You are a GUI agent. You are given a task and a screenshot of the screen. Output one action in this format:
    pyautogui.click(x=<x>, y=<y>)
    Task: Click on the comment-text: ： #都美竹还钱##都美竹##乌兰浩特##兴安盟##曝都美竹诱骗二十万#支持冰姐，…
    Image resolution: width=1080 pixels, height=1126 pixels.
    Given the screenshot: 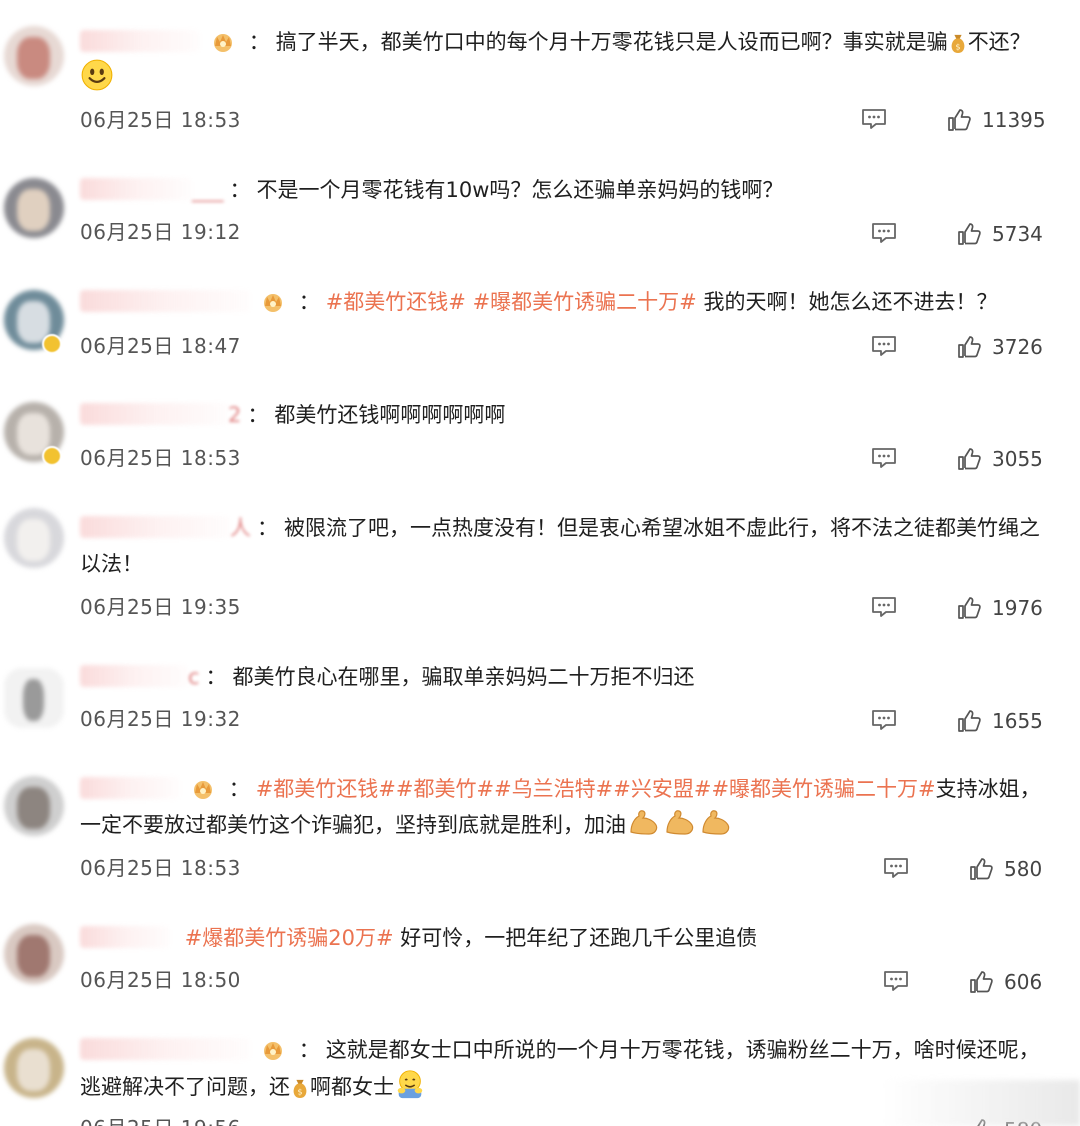 What is the action you would take?
    pyautogui.click(x=560, y=807)
    